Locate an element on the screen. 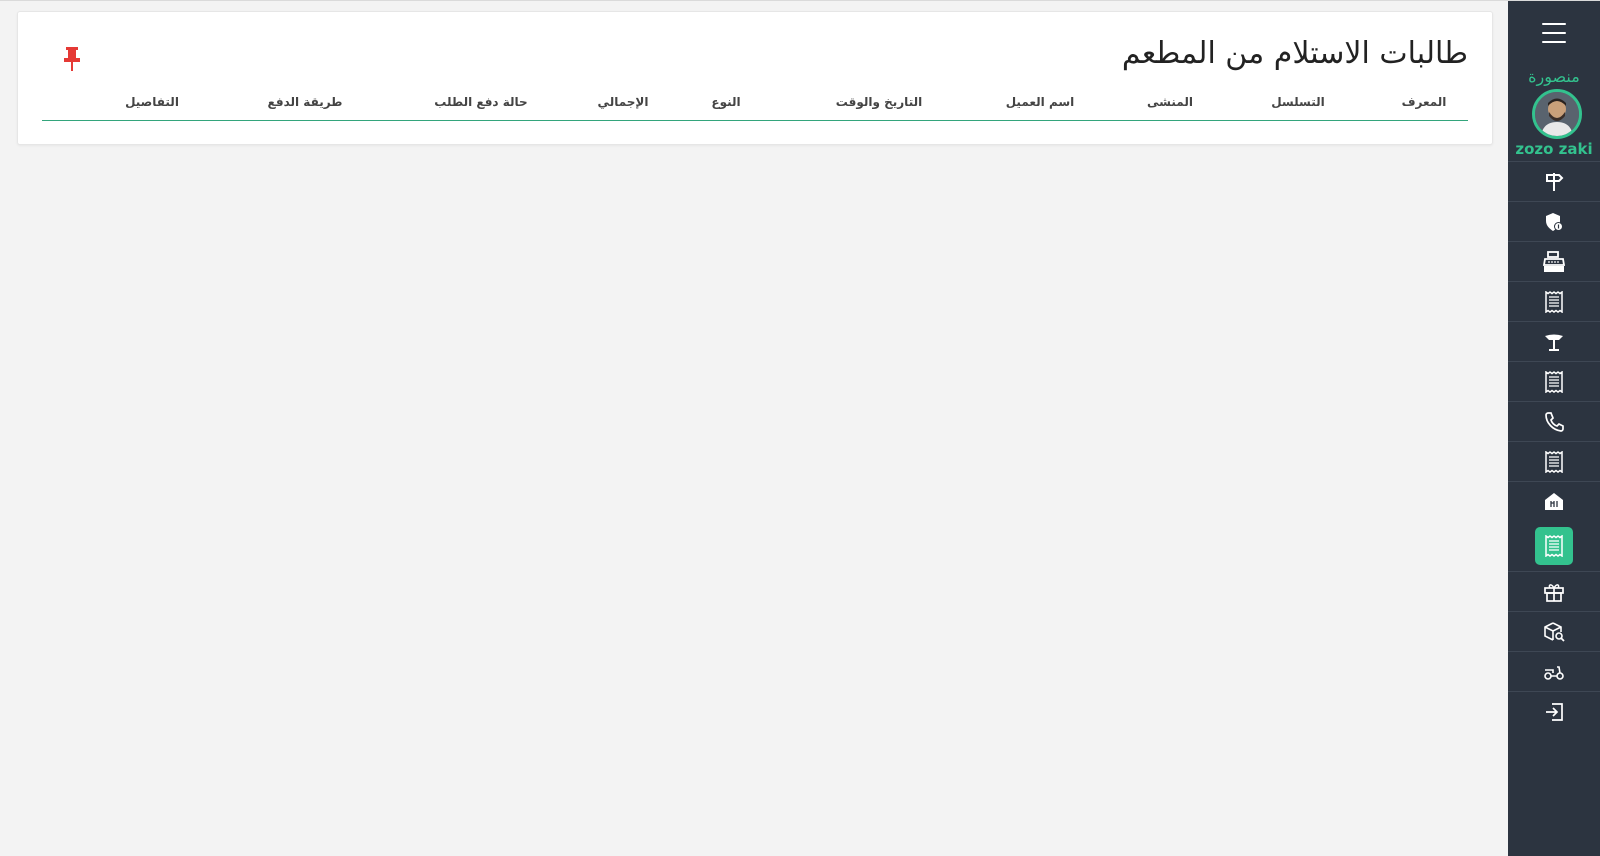 This screenshot has width=1600, height=856. sidebar-item-tables is located at coordinates (1554, 341).